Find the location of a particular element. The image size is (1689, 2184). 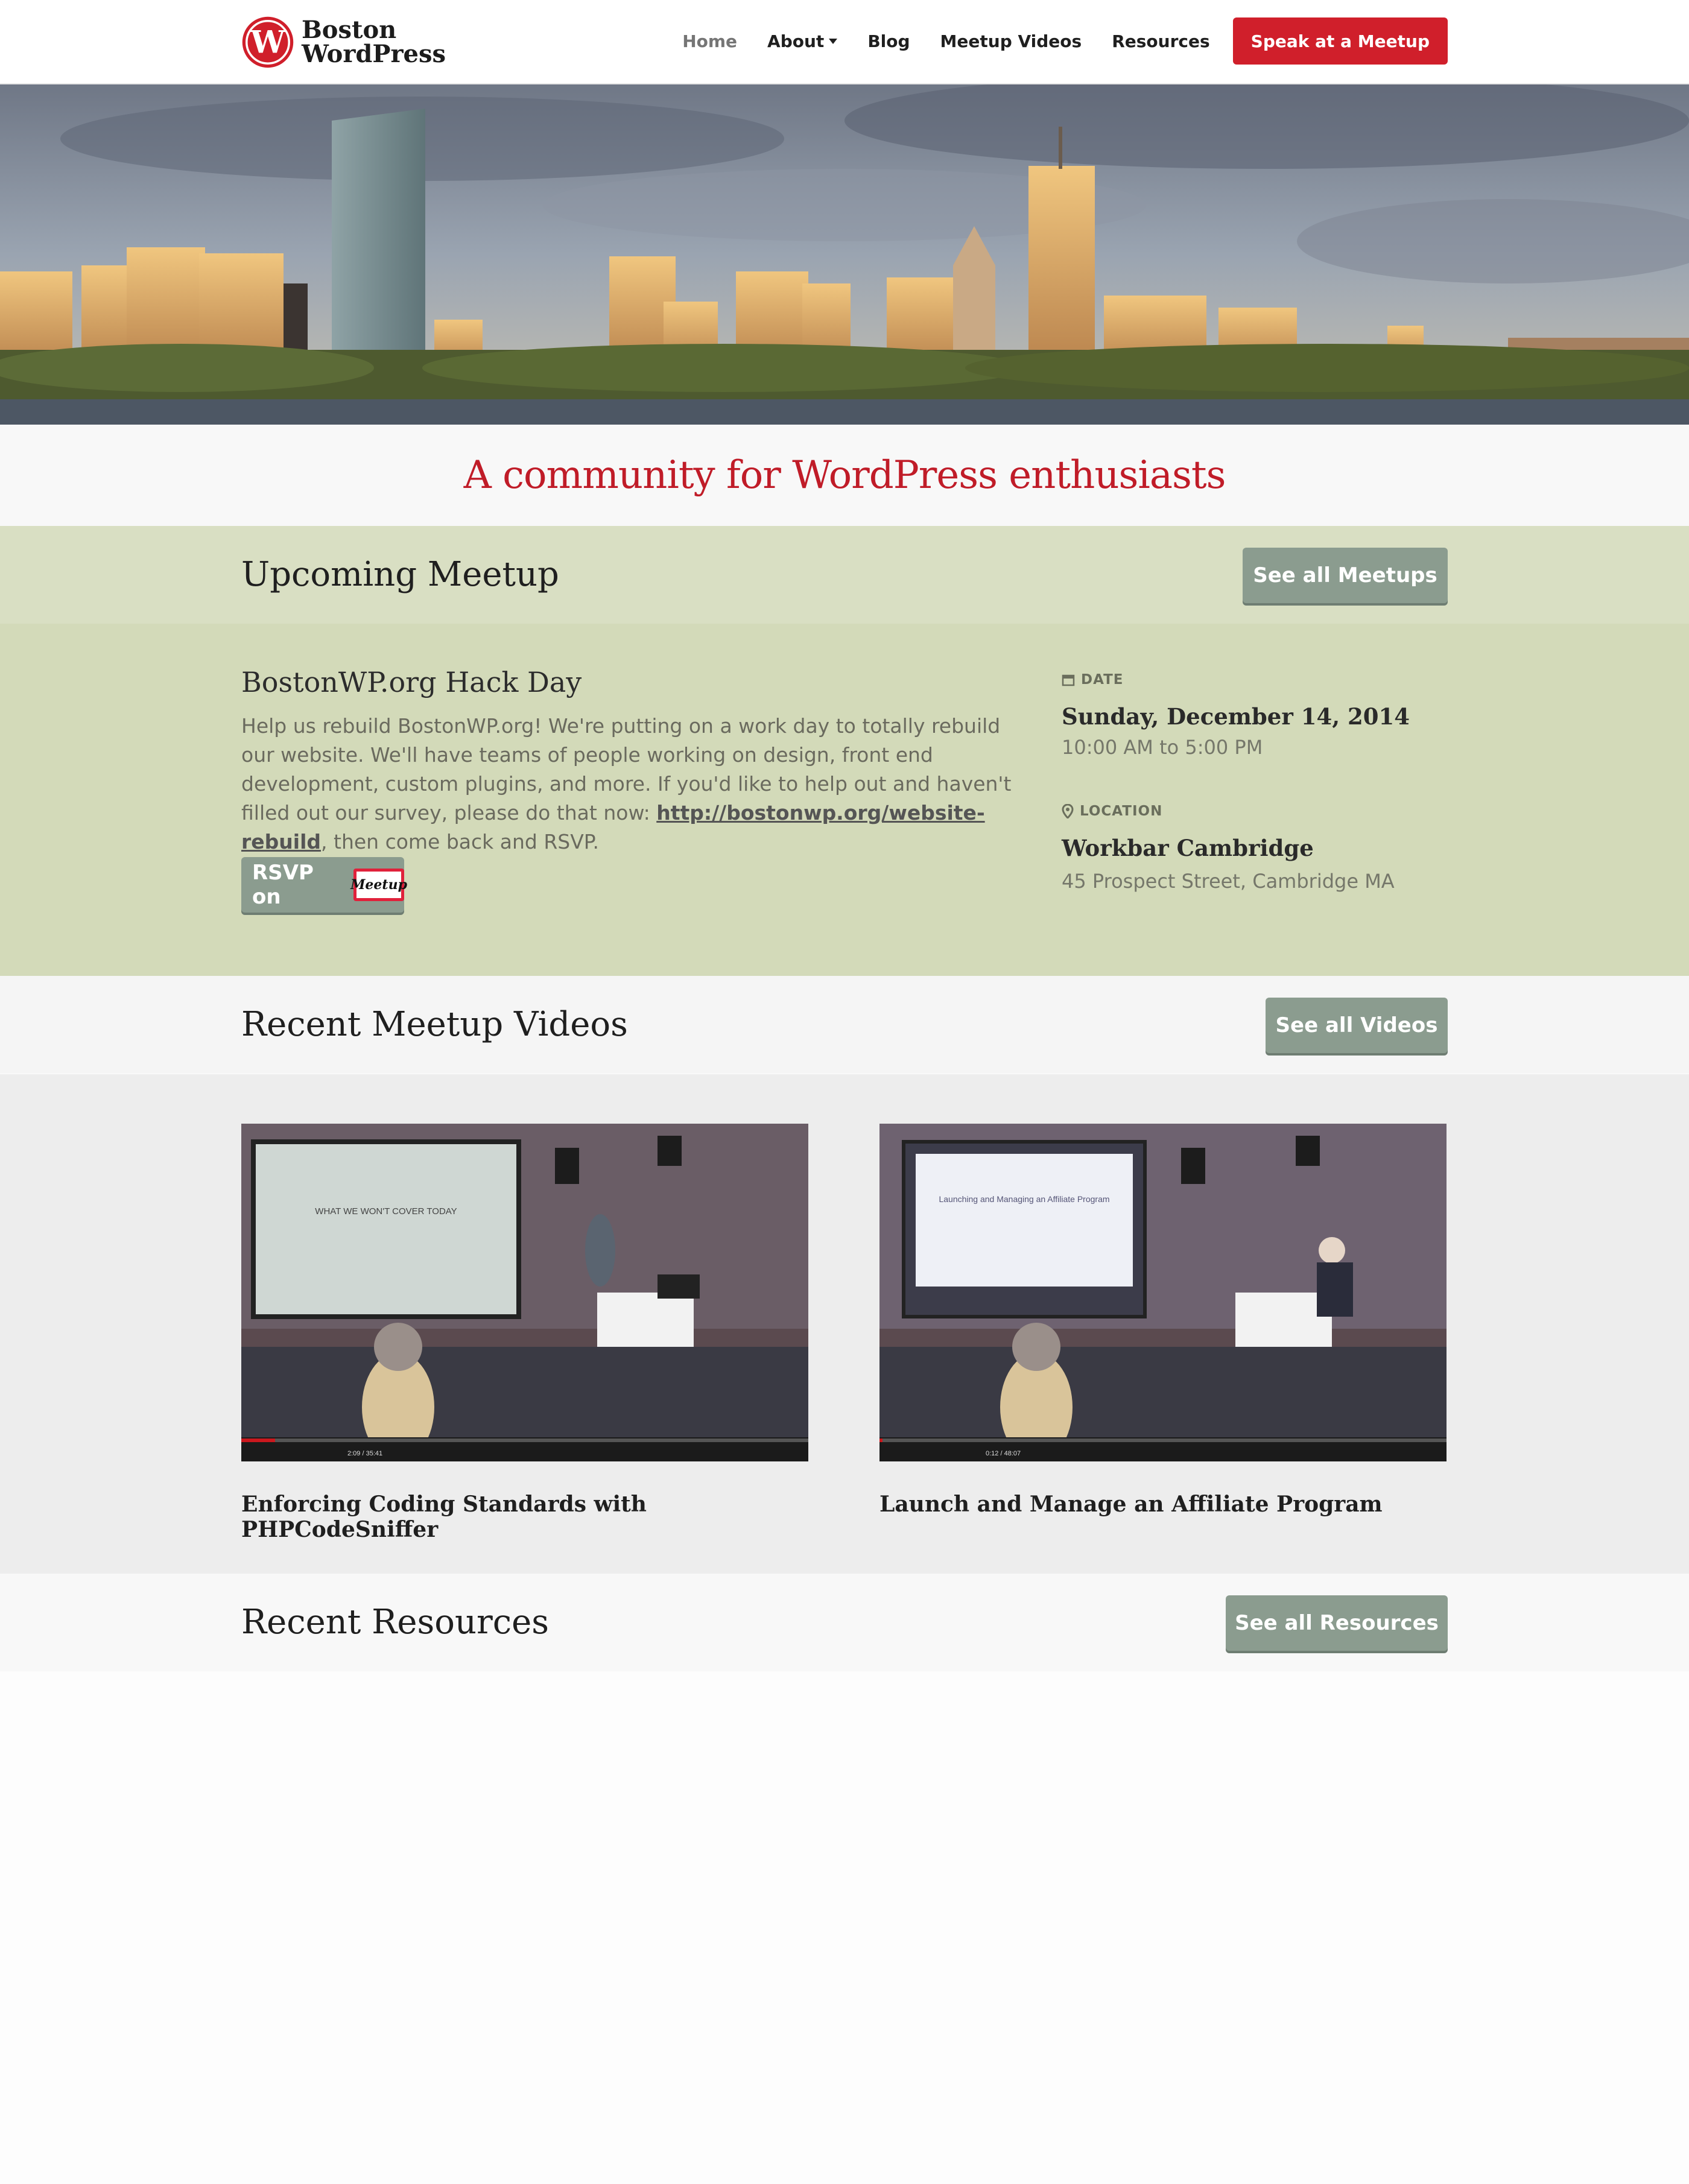

date-label: DATE is located at coordinates (1093, 680).